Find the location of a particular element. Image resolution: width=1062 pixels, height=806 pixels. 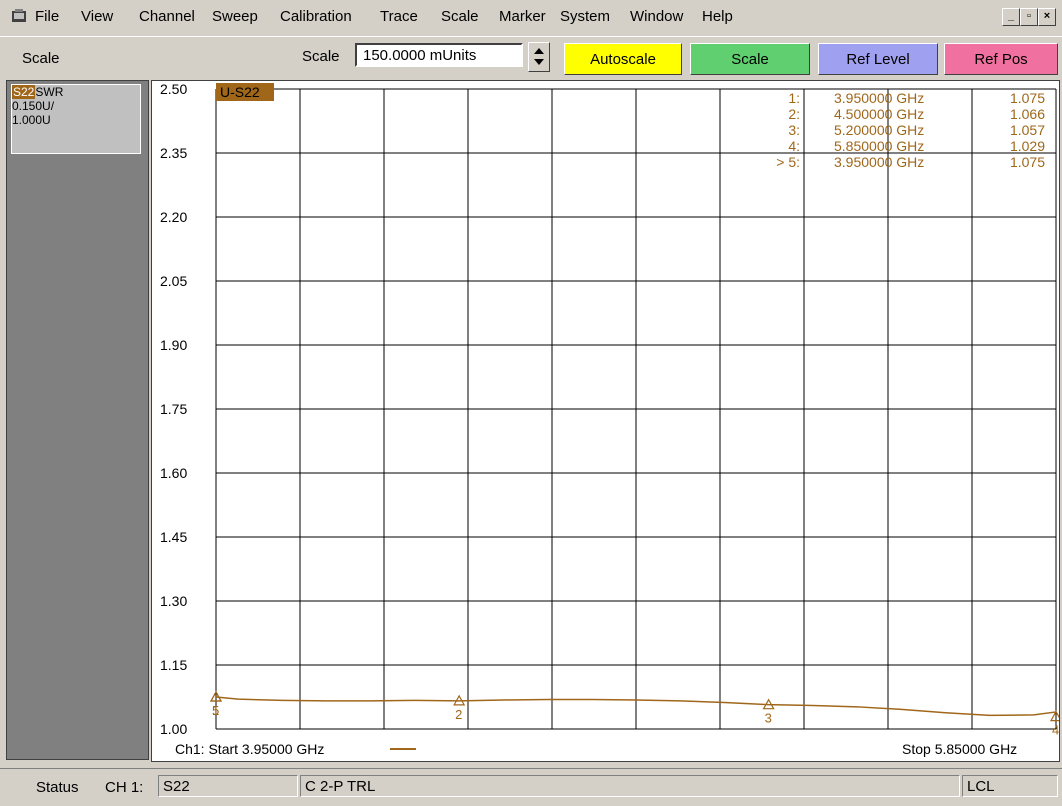

marker-readout-id: 1: is located at coordinates (794, 98).